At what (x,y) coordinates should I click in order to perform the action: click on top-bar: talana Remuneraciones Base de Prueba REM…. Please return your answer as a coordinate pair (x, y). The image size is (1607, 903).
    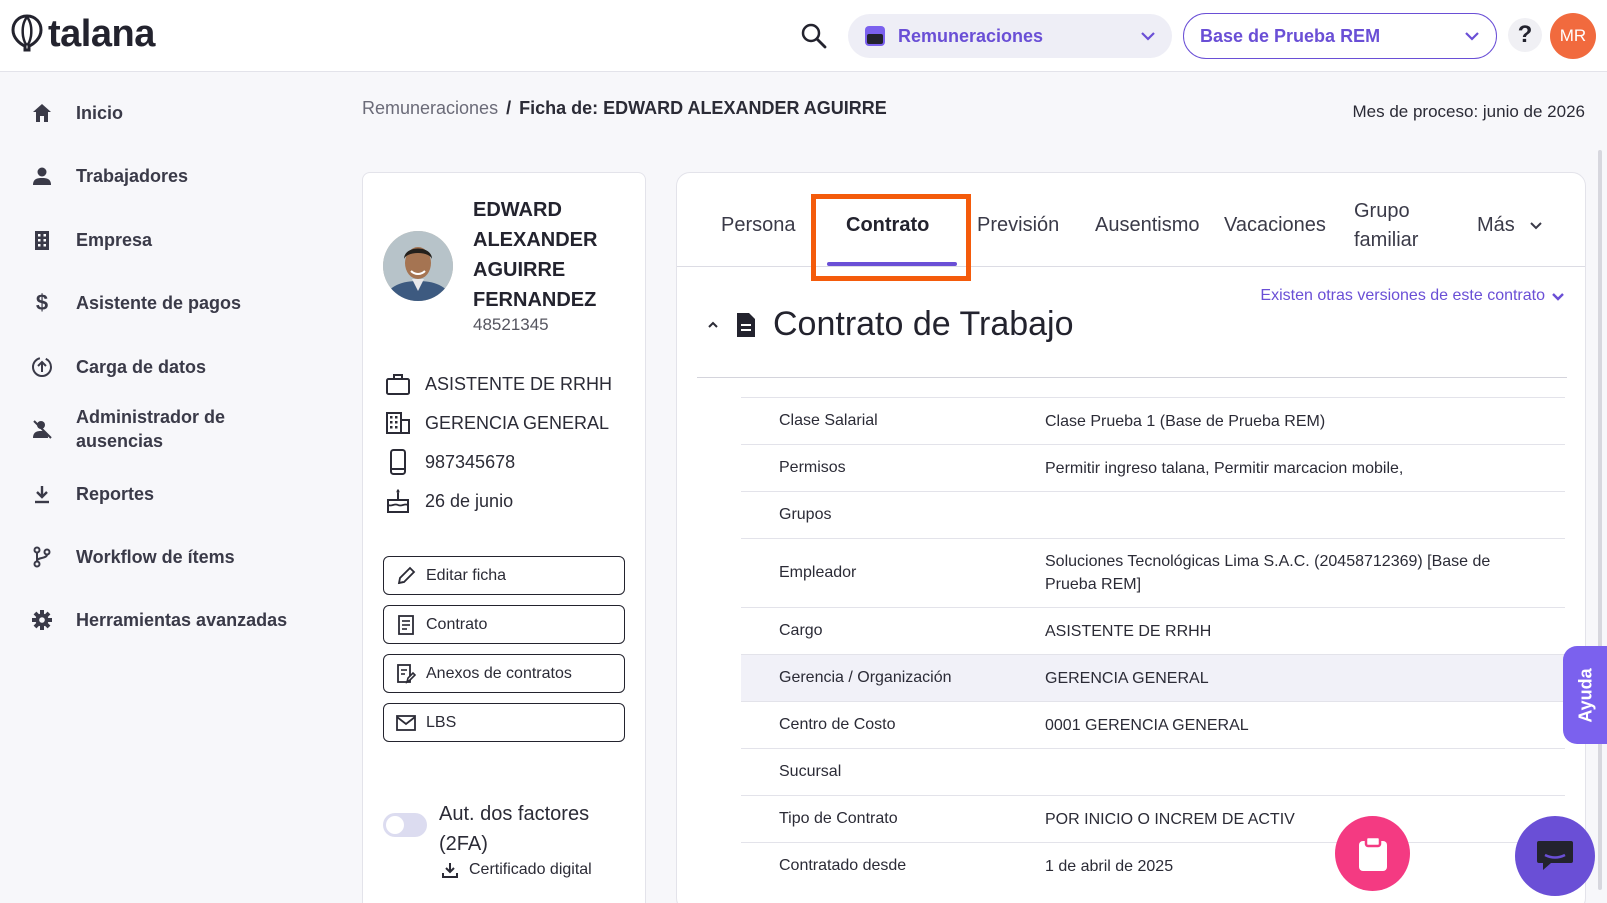
    Looking at the image, I should click on (803, 36).